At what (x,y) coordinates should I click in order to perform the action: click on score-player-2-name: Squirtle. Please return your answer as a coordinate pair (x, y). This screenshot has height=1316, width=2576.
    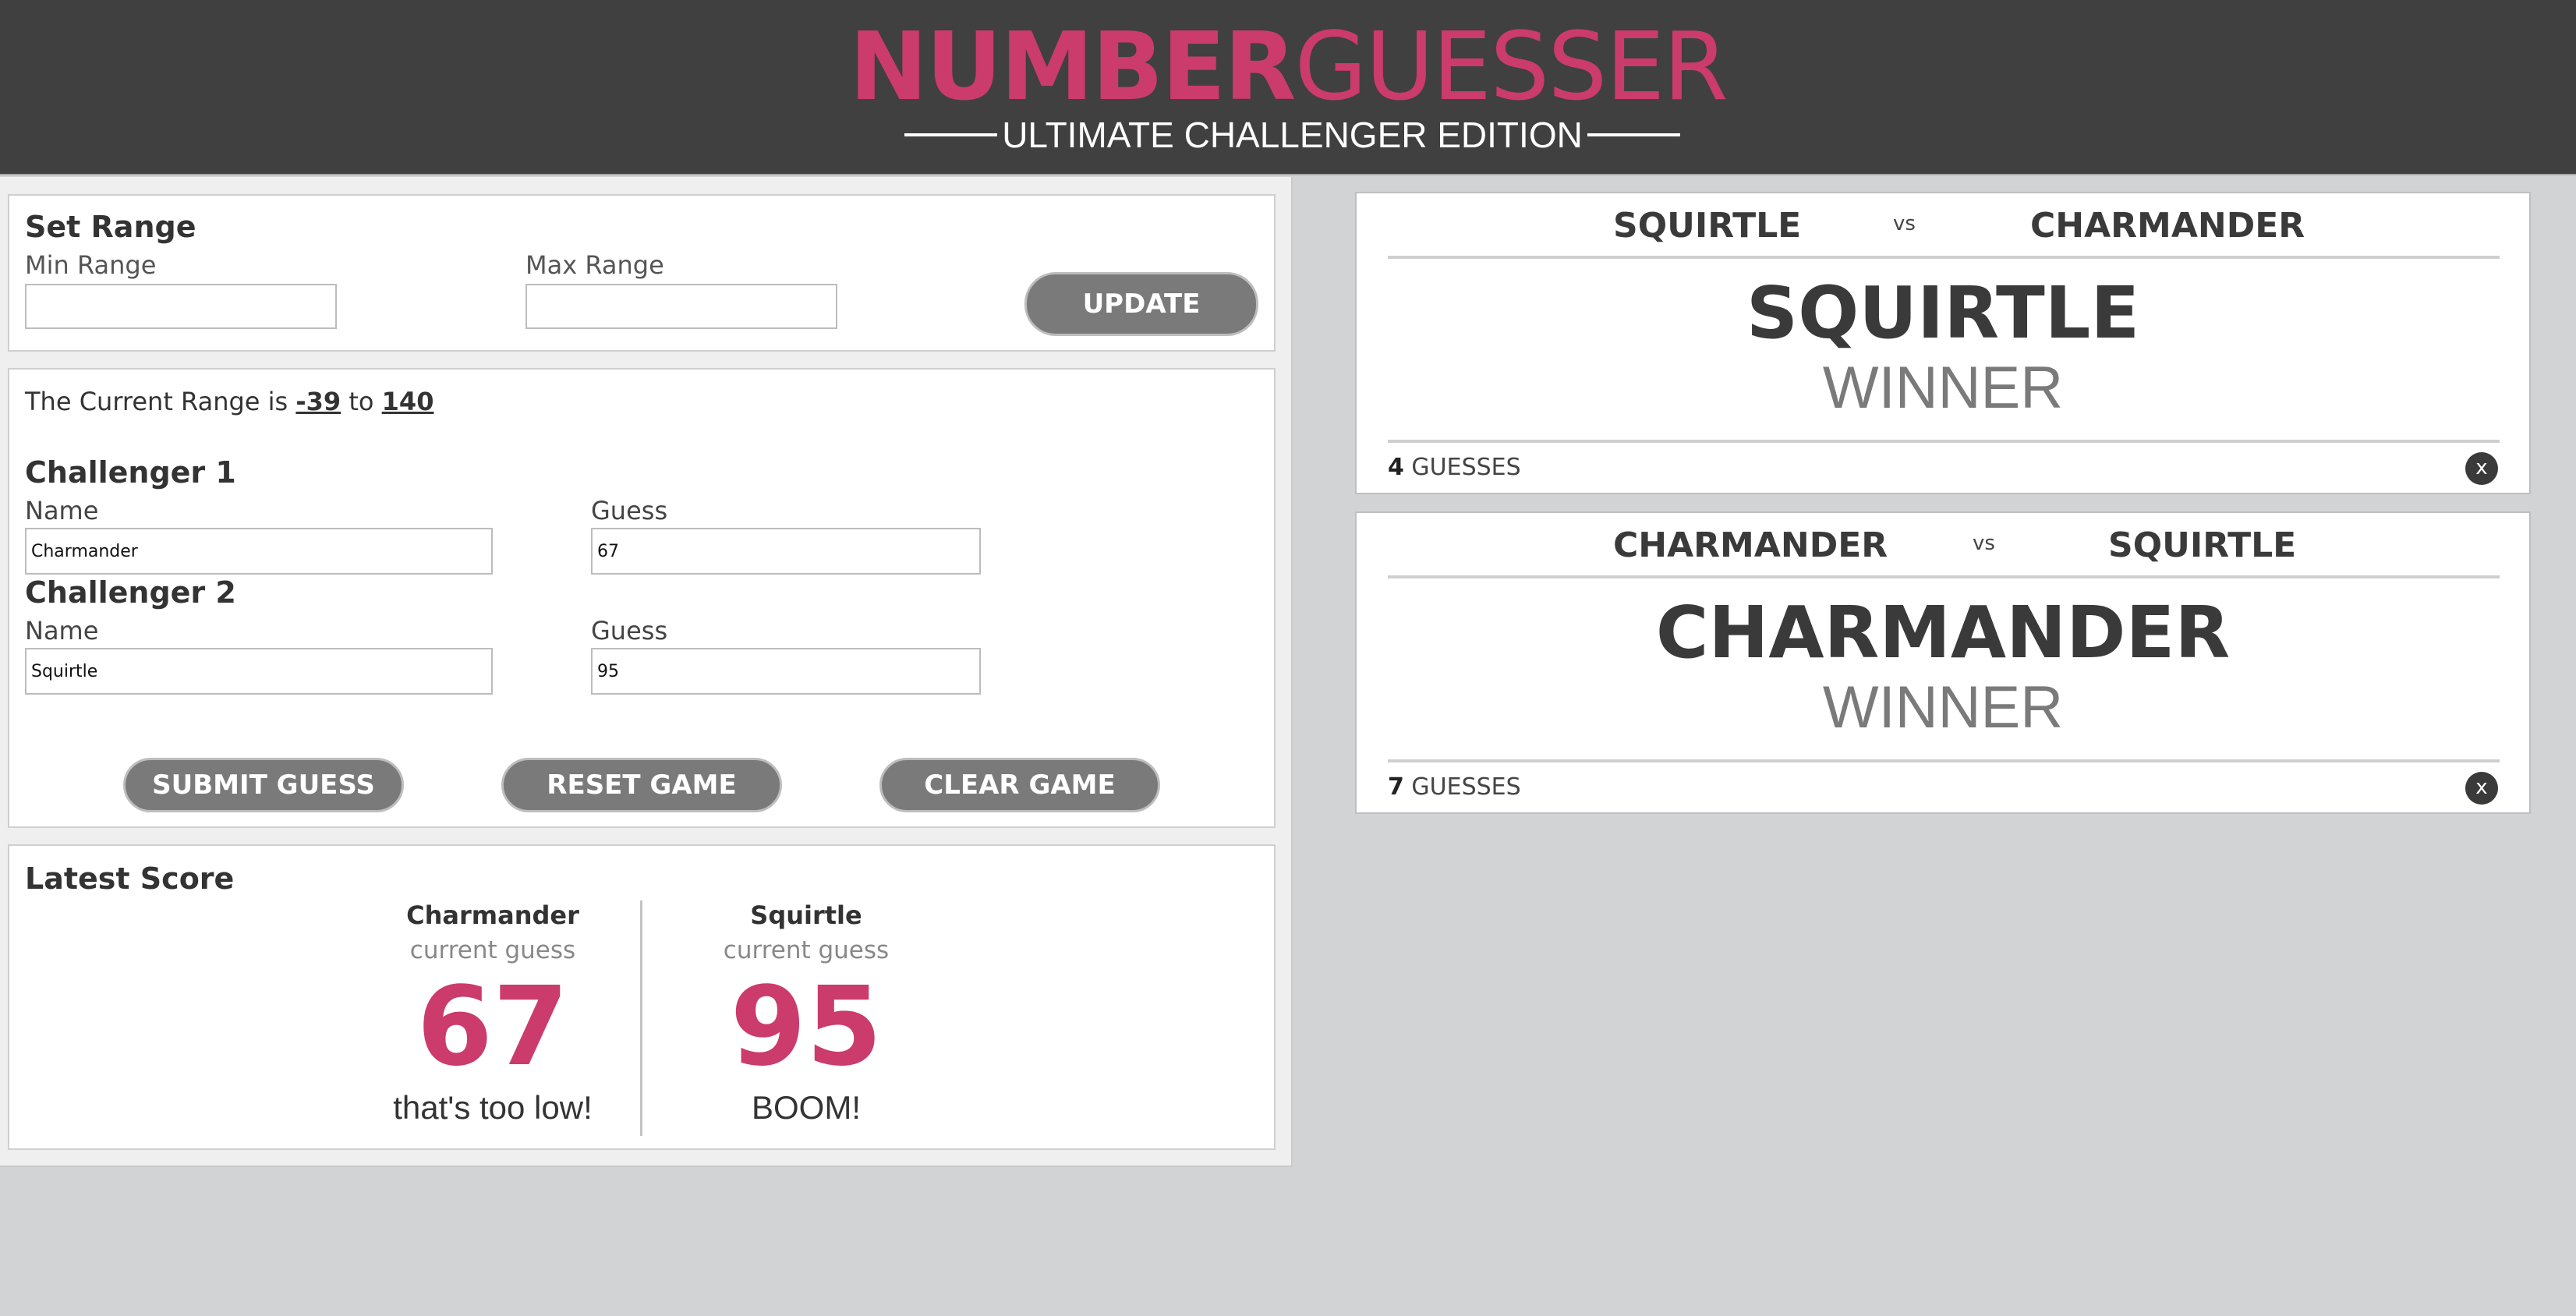
    Looking at the image, I should click on (806, 915).